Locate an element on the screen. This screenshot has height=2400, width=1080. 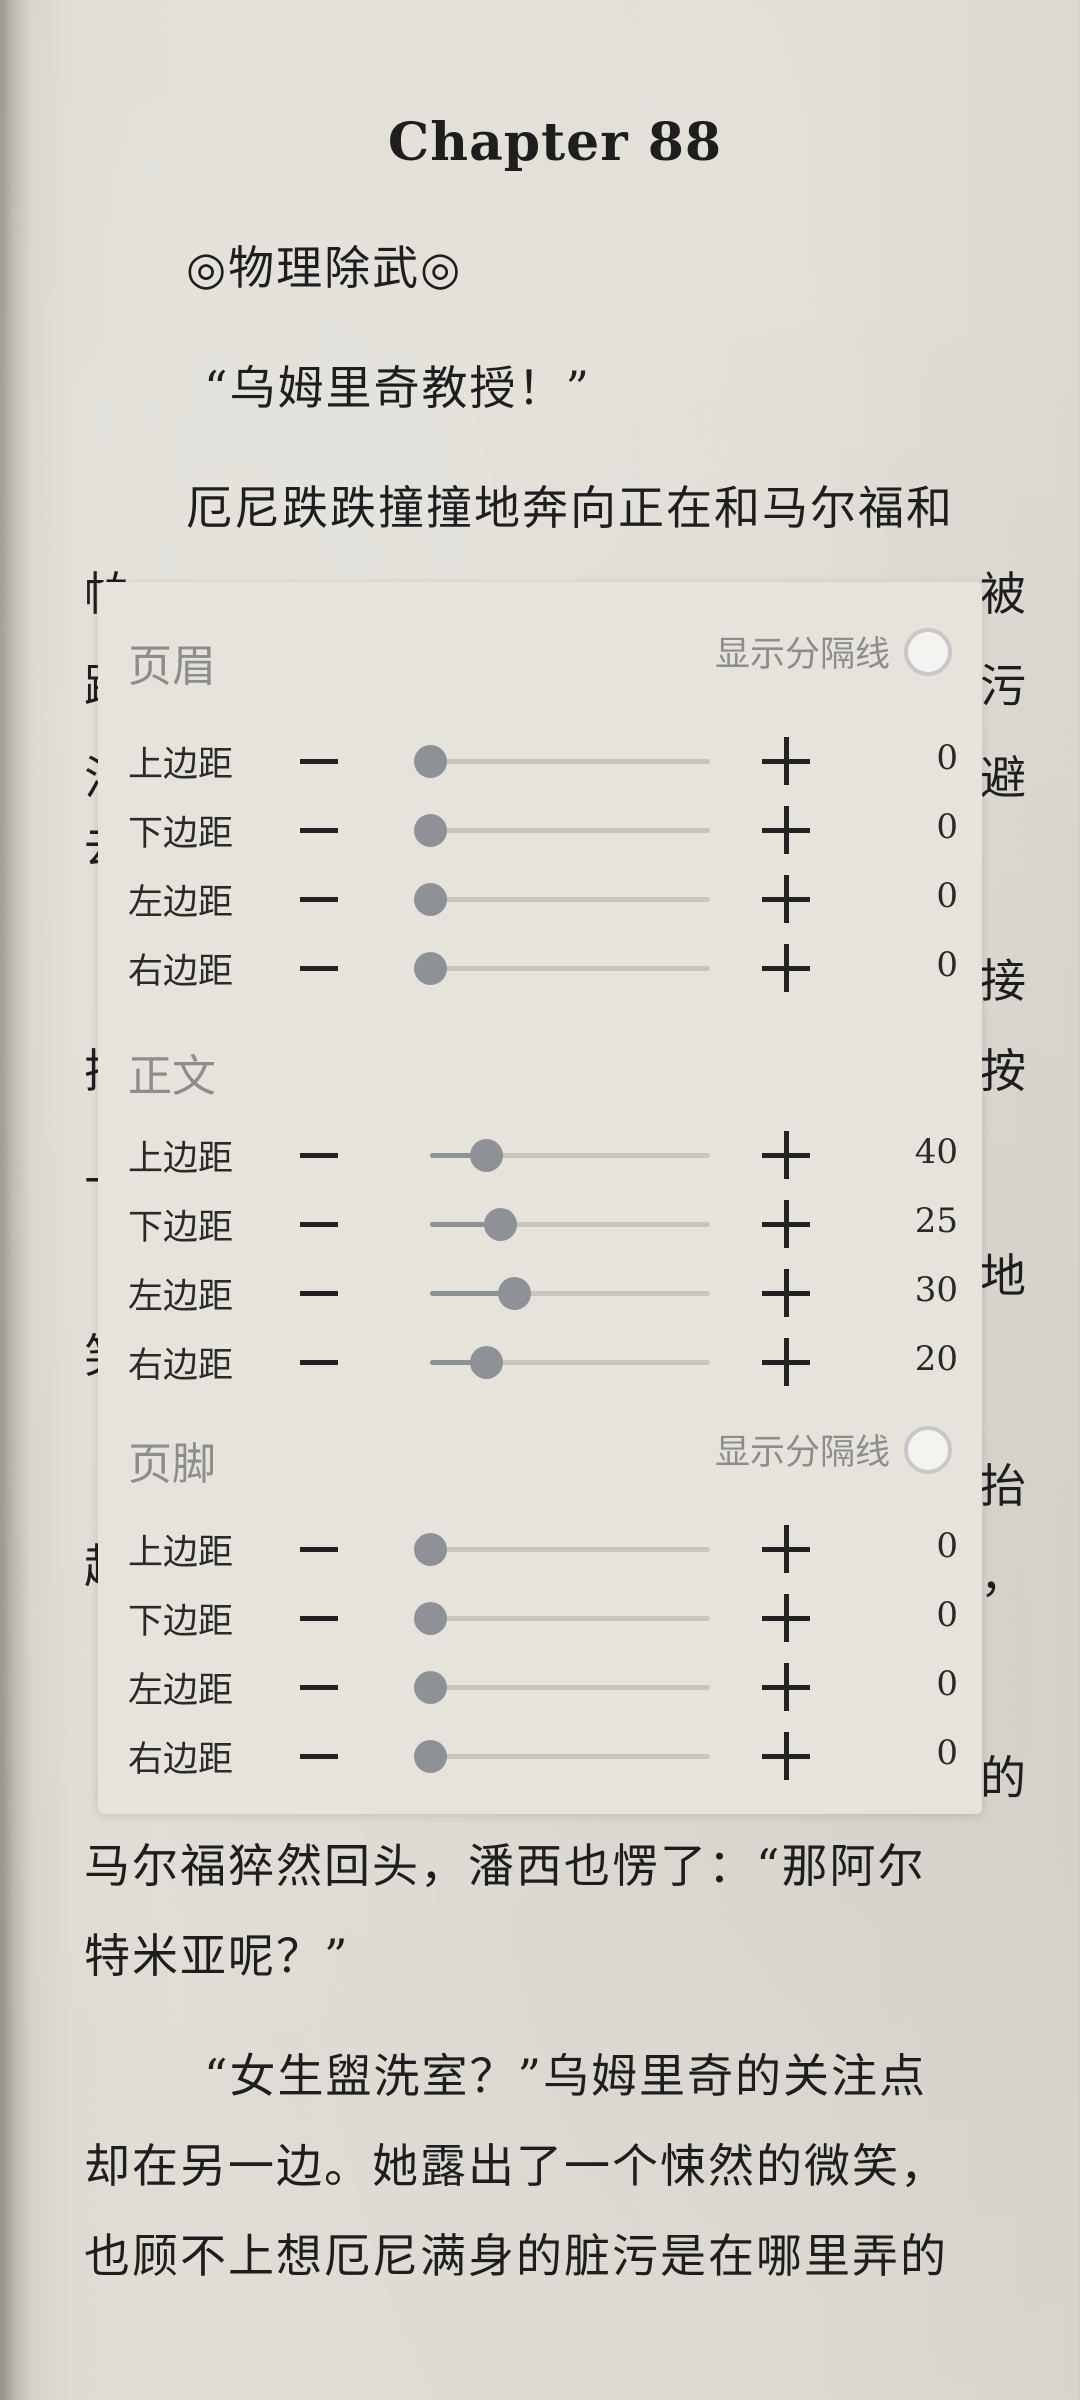
footer-margin-row: 上边距 0 is located at coordinates (543, 1550).